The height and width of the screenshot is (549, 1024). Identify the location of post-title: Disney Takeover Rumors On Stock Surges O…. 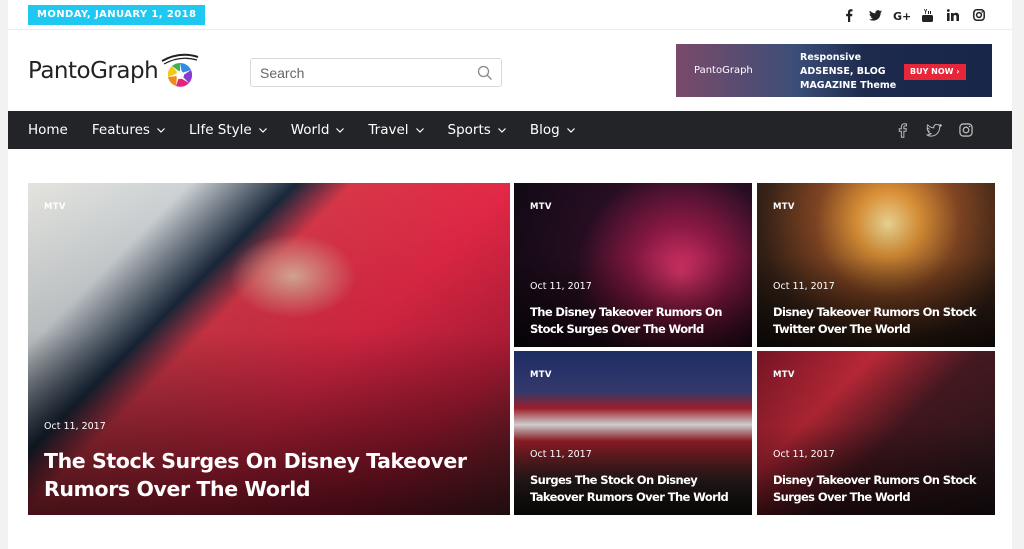
(880, 489).